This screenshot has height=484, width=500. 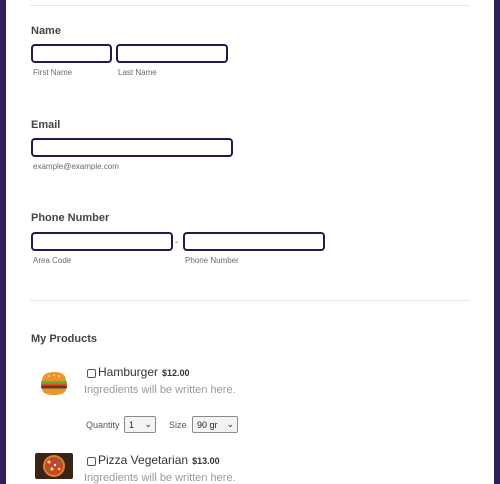 I want to click on hamburger-checkbox, so click(x=91, y=373).